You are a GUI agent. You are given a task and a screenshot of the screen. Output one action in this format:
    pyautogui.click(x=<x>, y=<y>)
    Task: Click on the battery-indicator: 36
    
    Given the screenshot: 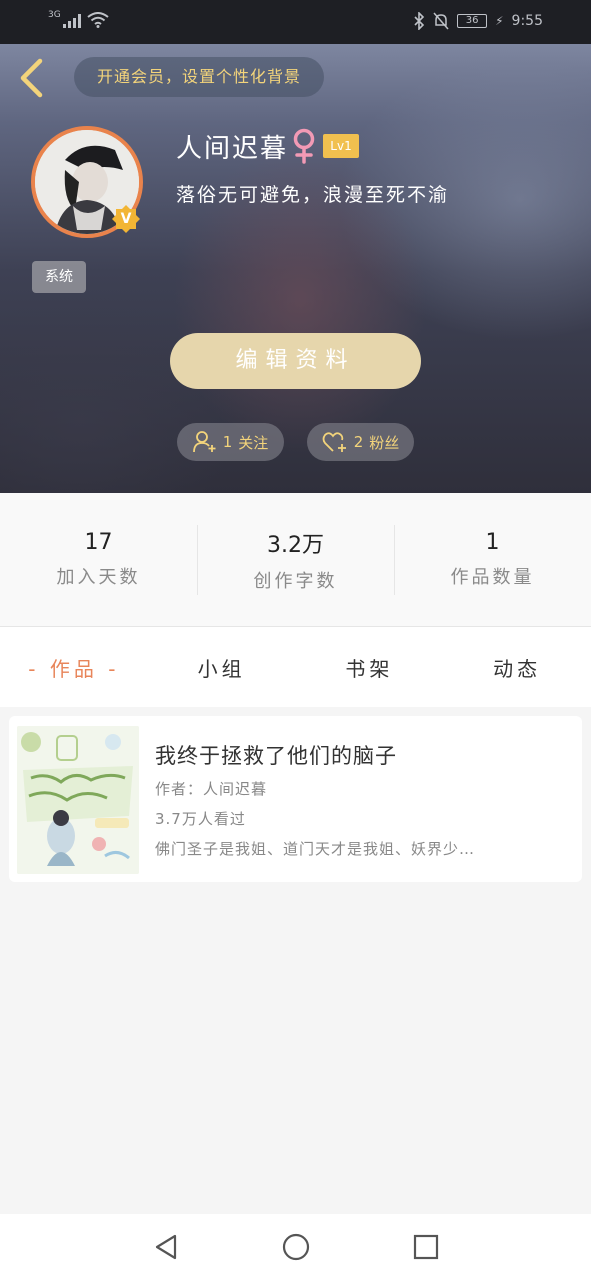 What is the action you would take?
    pyautogui.click(x=472, y=21)
    